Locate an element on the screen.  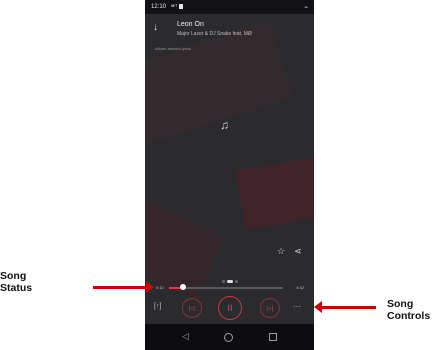
sim-icon is located at coordinates (181, 6).